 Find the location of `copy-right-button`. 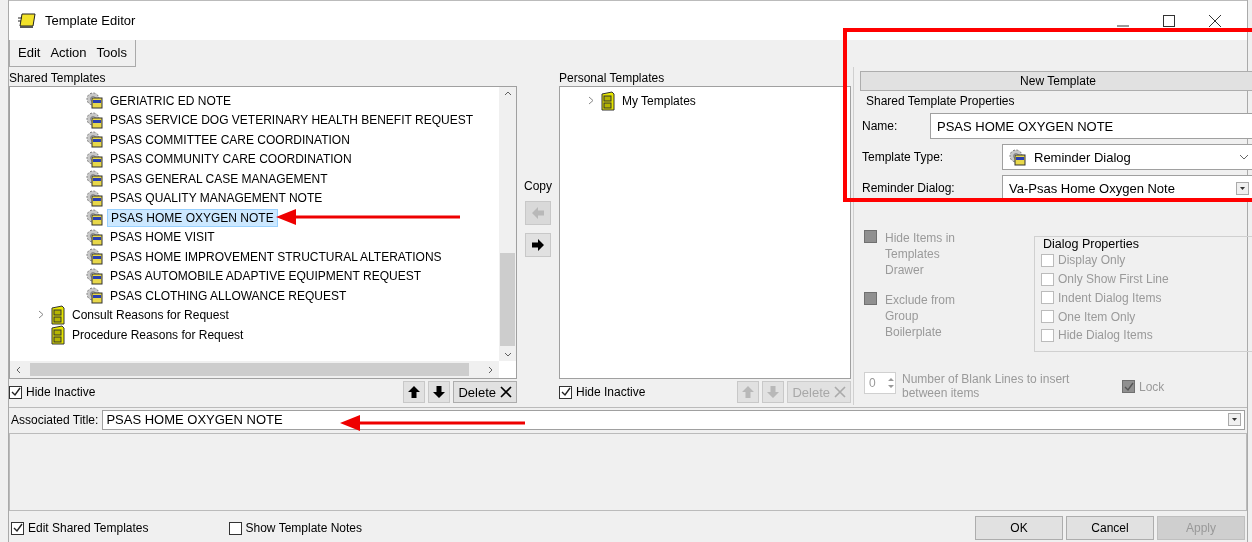

copy-right-button is located at coordinates (538, 245).